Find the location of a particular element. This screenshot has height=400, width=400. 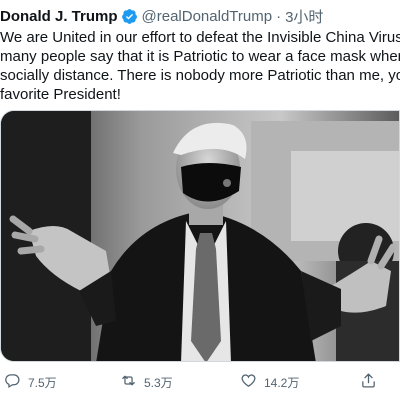

retweet-button: 5.3万 is located at coordinates (146, 382).